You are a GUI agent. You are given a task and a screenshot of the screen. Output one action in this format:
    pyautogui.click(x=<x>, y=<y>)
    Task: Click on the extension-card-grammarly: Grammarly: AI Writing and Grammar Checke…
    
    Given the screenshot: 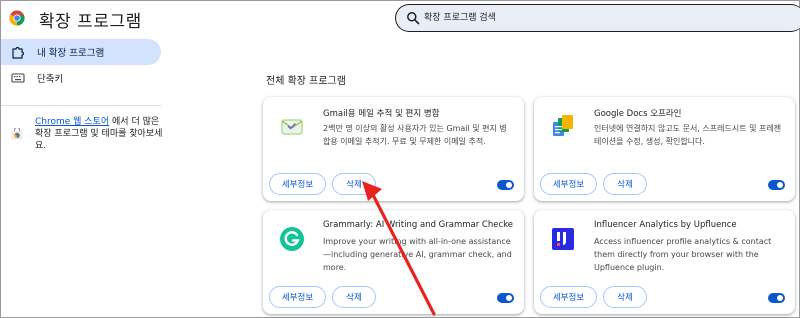 What is the action you would take?
    pyautogui.click(x=393, y=262)
    